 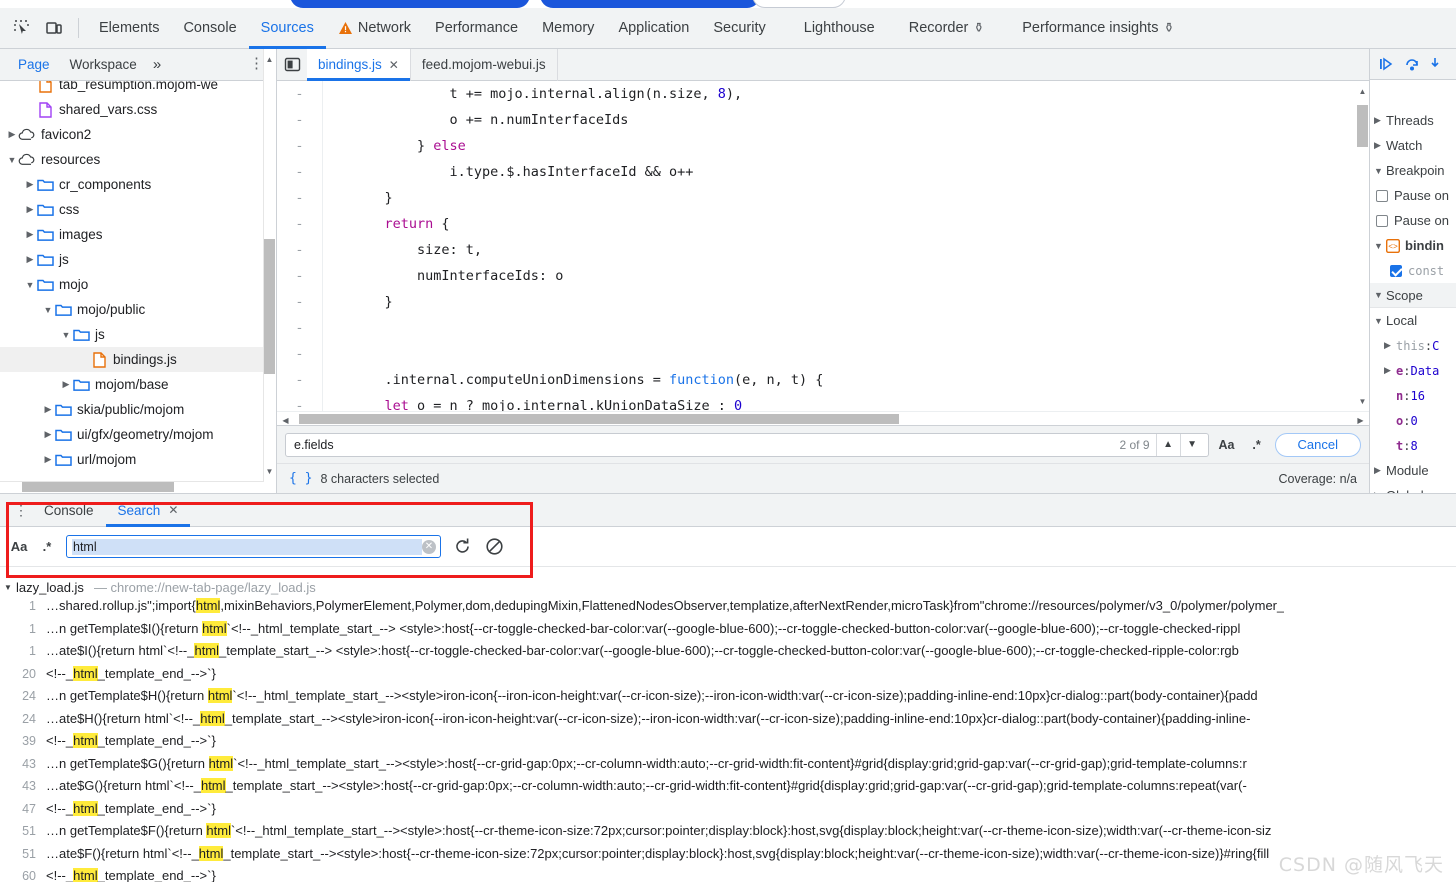 I want to click on file-tree-item: ▶ images, so click(x=138, y=234).